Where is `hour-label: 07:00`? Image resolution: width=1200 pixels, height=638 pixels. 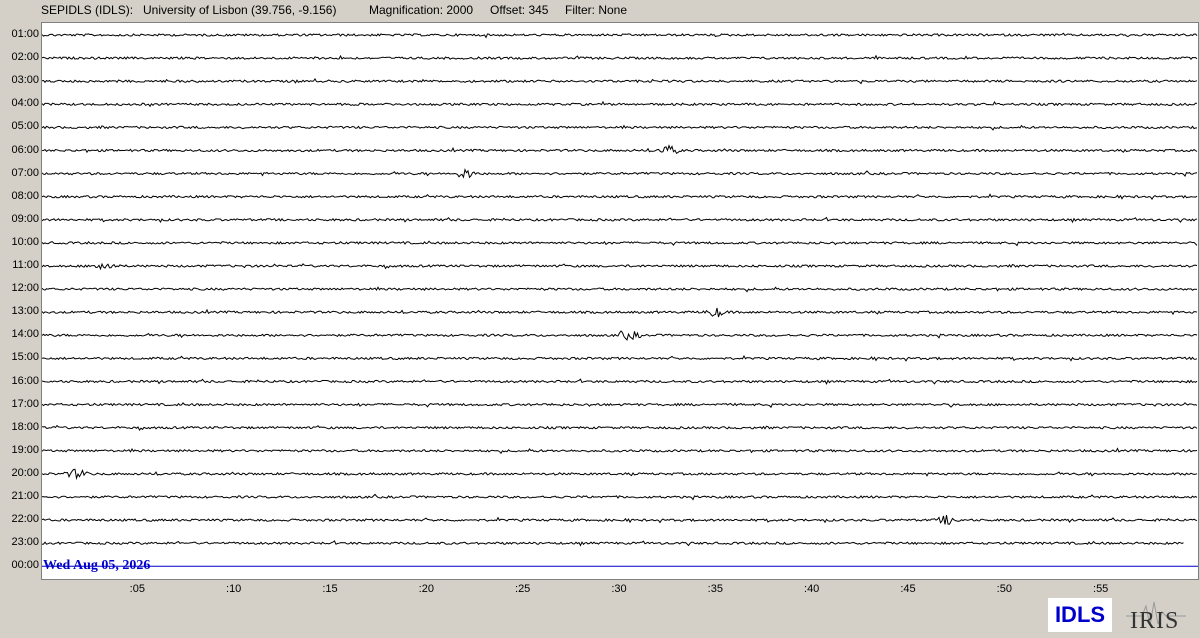 hour-label: 07:00 is located at coordinates (25, 172).